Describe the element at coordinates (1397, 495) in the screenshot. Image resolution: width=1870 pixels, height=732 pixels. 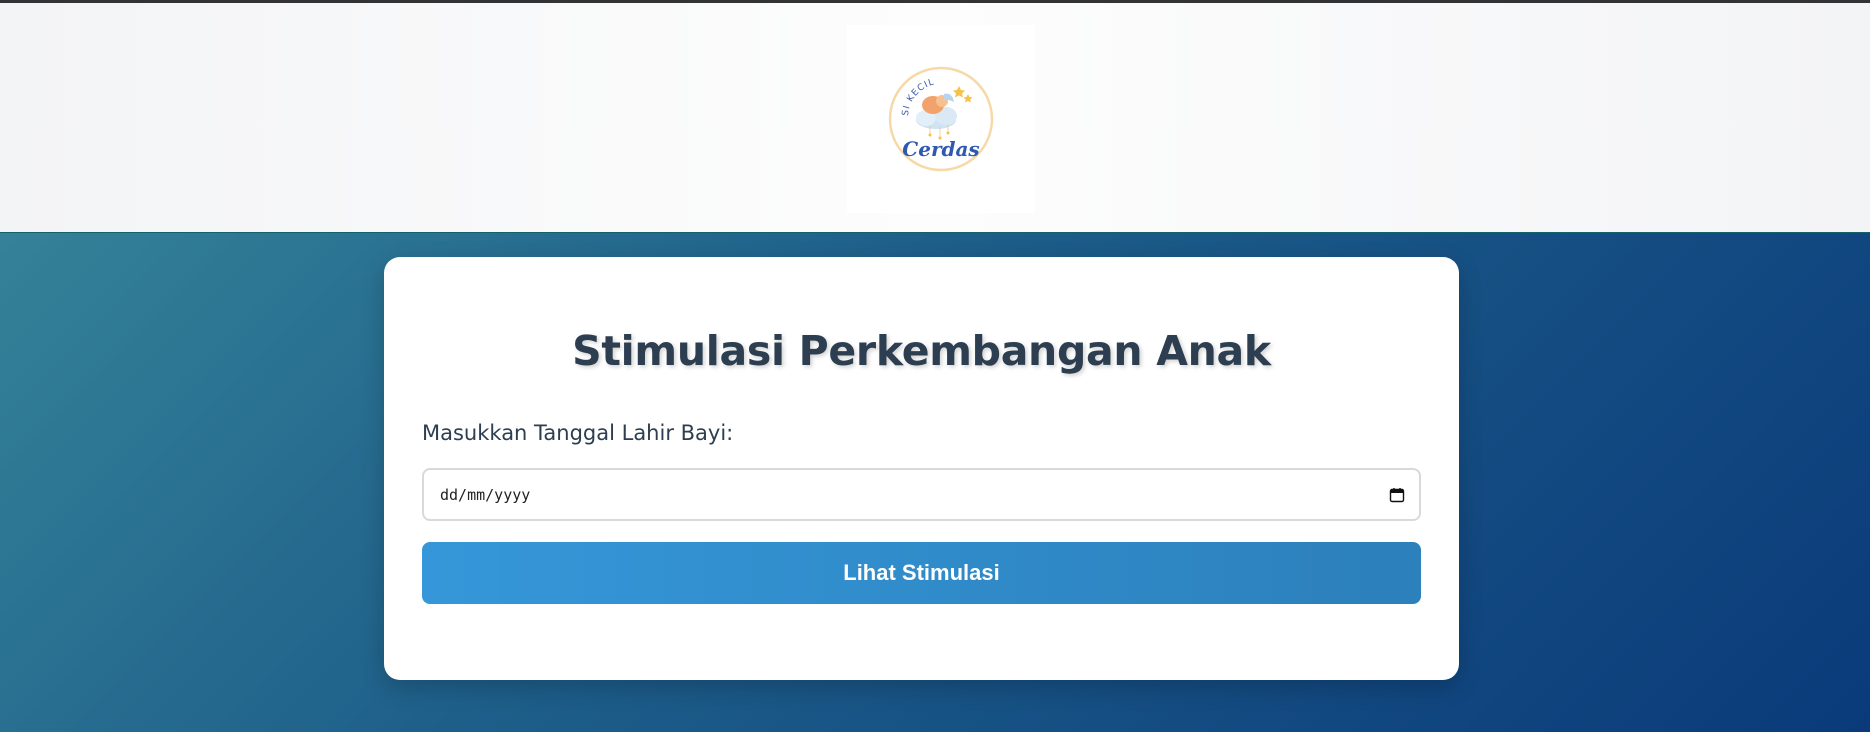
I see `calendar-icon` at that location.